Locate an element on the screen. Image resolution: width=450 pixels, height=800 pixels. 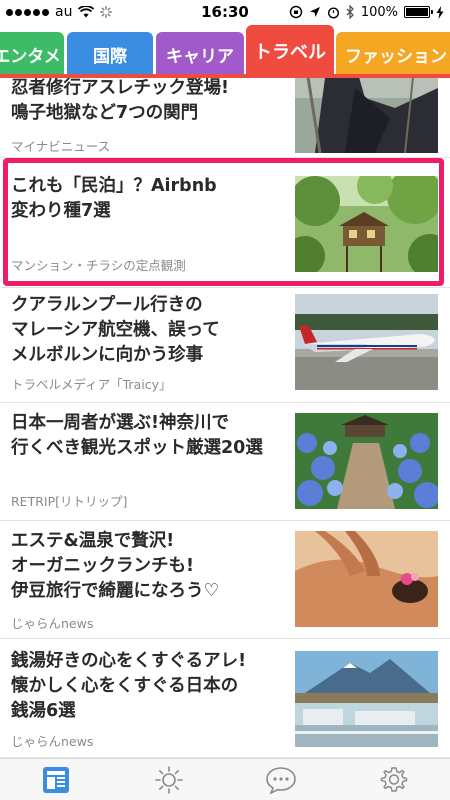
battery-percent: 100% is located at coordinates (379, 12).